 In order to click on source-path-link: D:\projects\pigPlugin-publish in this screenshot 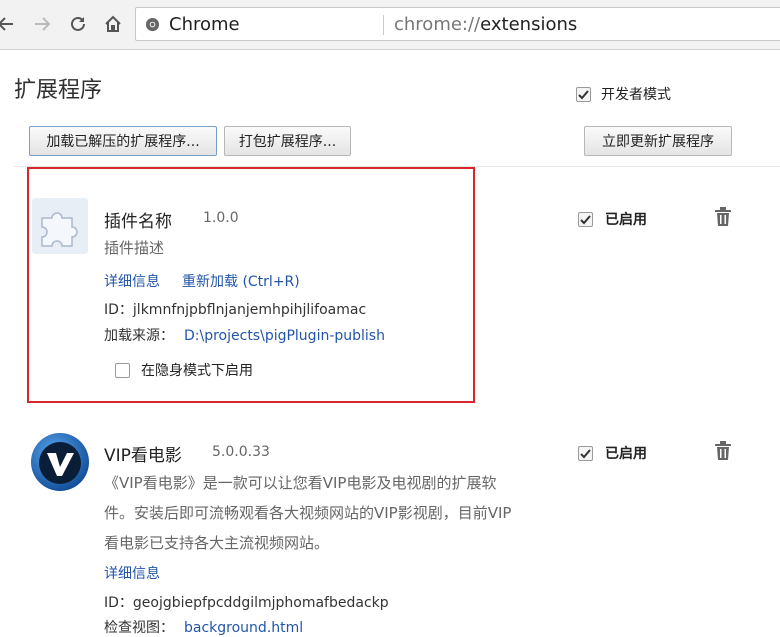, I will do `click(284, 336)`.